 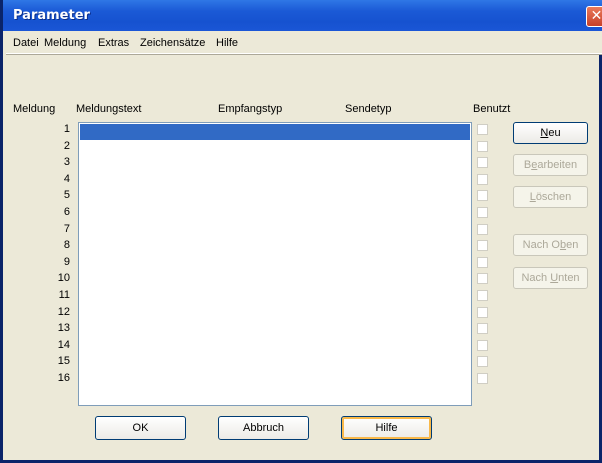 I want to click on row-number: 9, so click(x=66, y=261).